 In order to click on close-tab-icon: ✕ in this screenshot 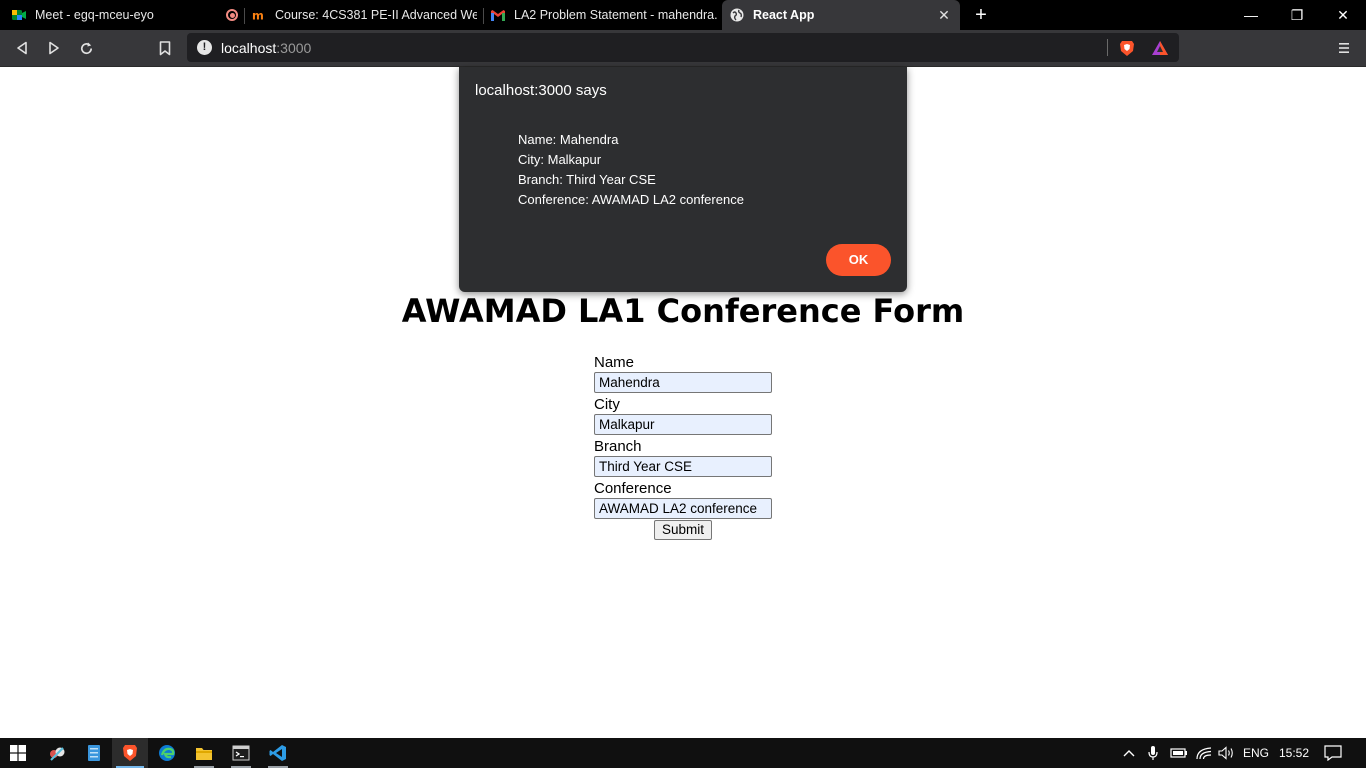, I will do `click(944, 15)`.